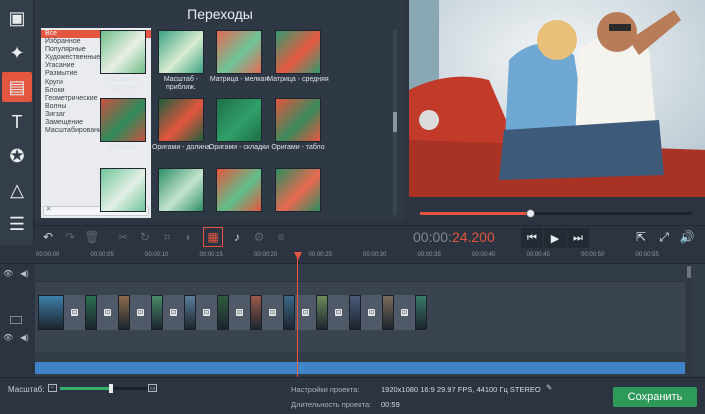 This screenshot has width=705, height=414. I want to click on transition-label: Масштаб - отдаление, so click(123, 83).